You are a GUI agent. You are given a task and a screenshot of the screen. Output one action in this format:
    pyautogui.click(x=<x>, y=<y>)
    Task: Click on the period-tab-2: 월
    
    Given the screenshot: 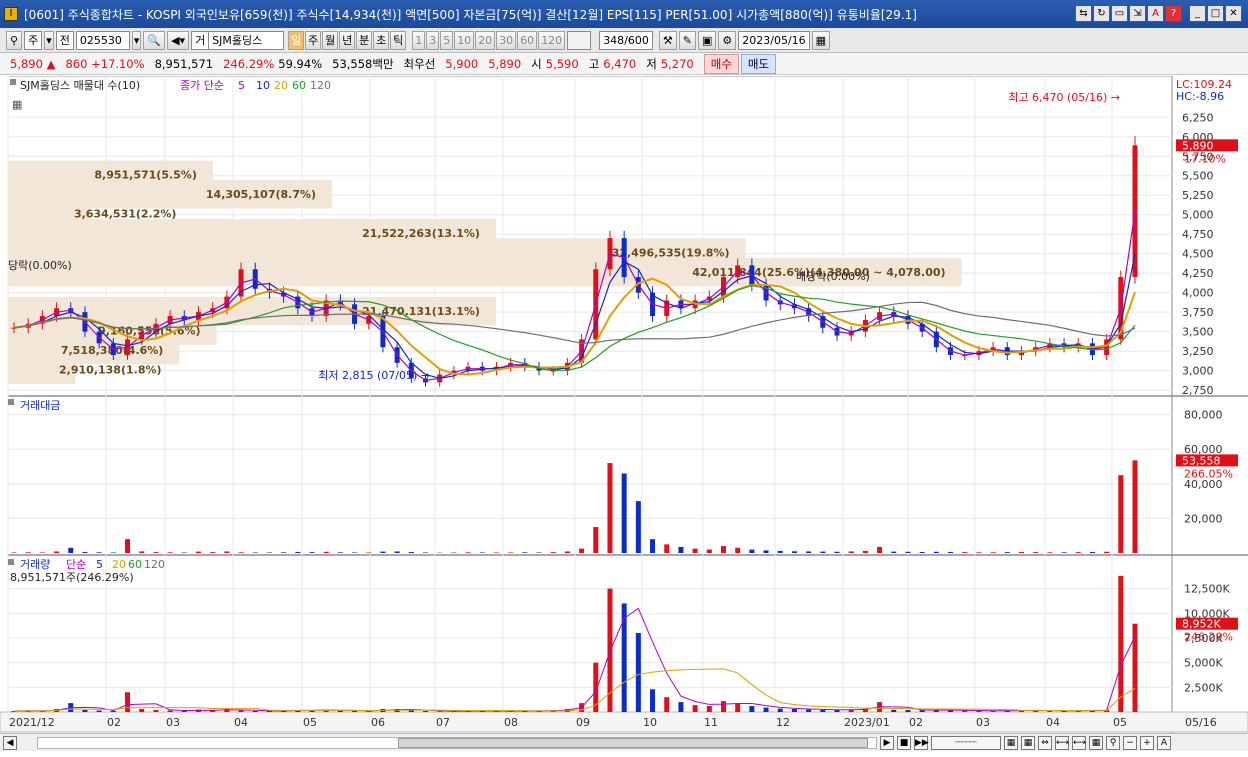 What is the action you would take?
    pyautogui.click(x=330, y=40)
    